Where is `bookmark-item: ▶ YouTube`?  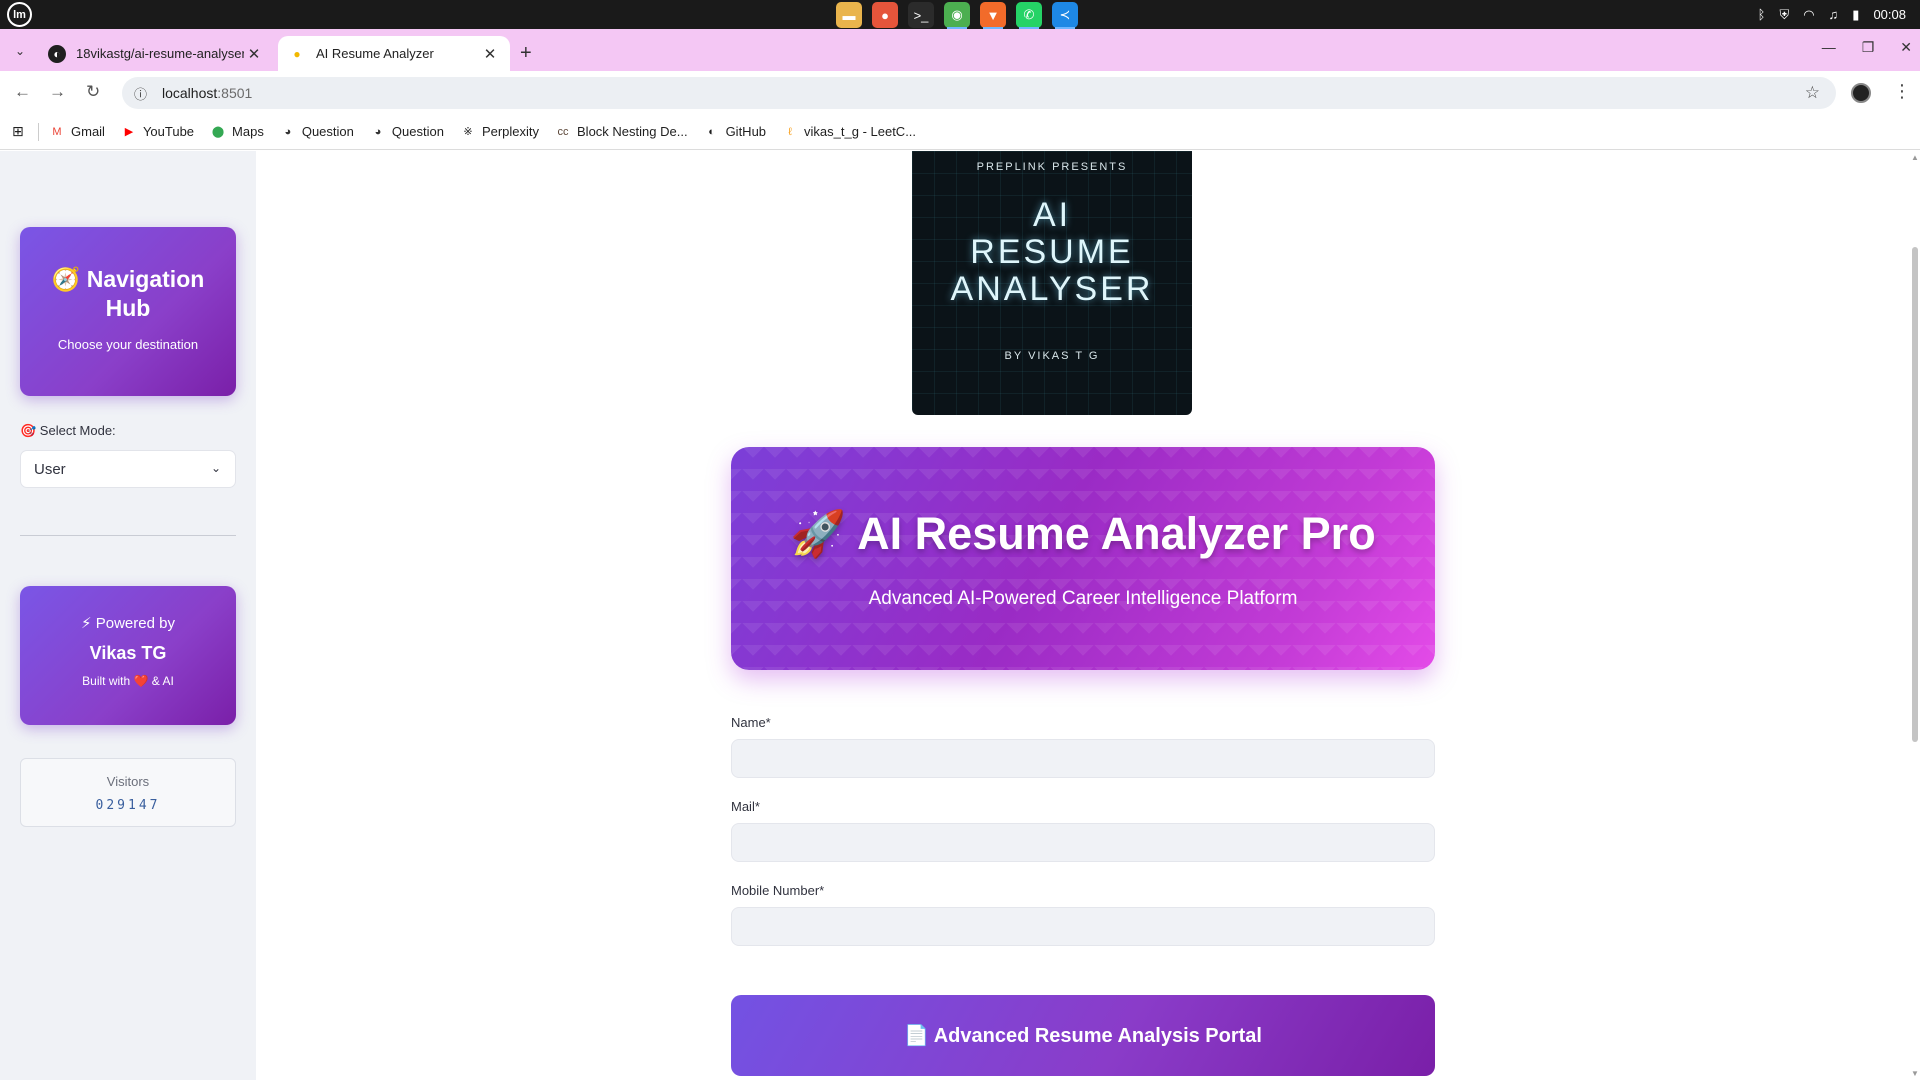 bookmark-item: ▶ YouTube is located at coordinates (157, 132).